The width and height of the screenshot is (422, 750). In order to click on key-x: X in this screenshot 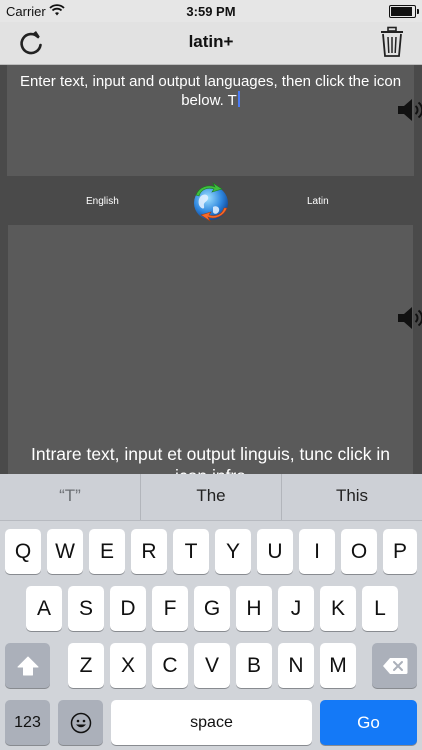, I will do `click(128, 665)`.